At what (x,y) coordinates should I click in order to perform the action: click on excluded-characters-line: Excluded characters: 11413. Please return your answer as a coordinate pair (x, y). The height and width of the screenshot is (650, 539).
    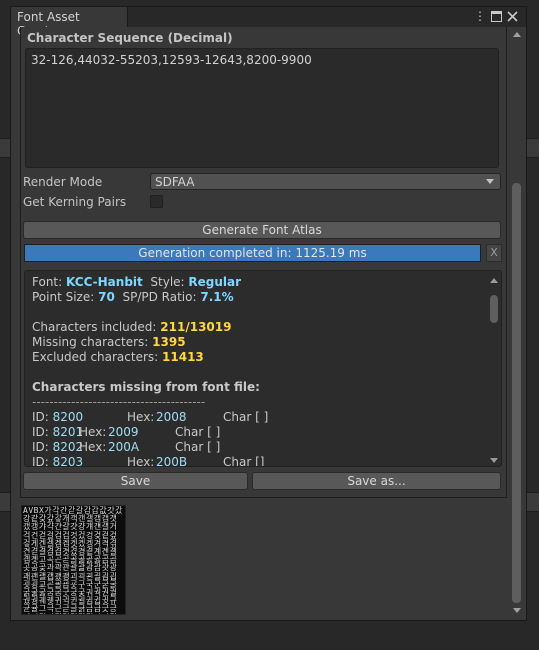
    Looking at the image, I should click on (118, 357).